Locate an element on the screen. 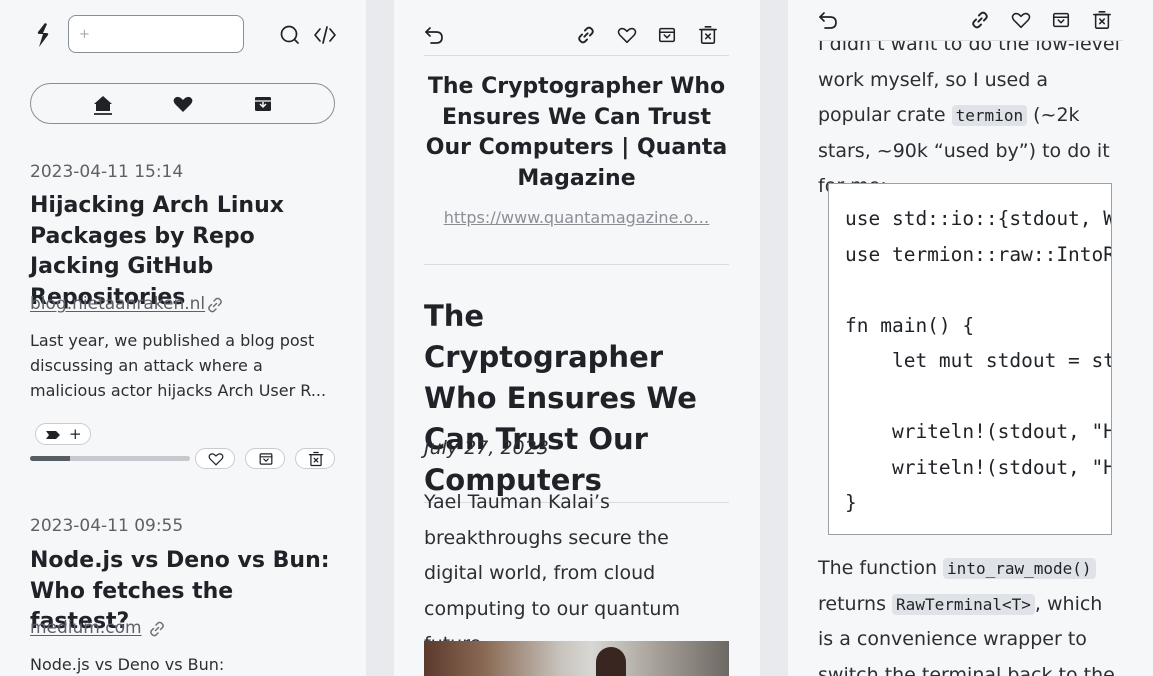 Image resolution: width=1153 pixels, height=676 pixels. reading-progress-fill is located at coordinates (50, 458).